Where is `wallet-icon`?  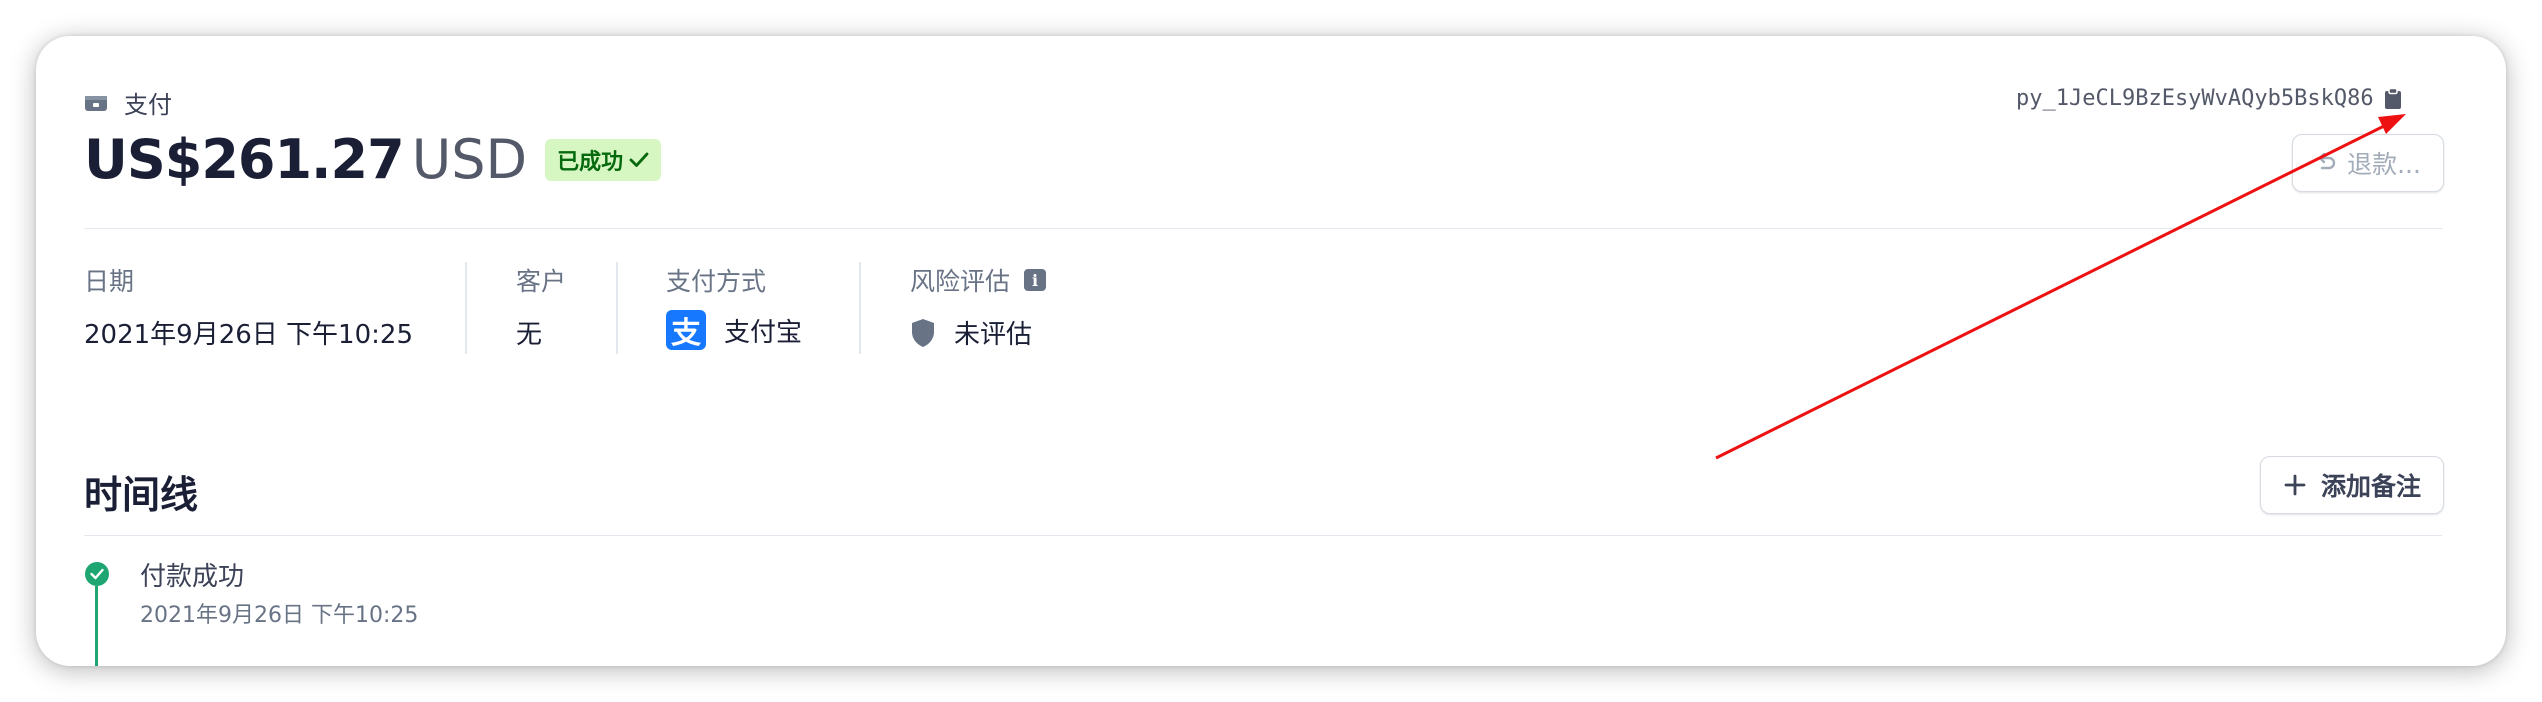 wallet-icon is located at coordinates (96, 103).